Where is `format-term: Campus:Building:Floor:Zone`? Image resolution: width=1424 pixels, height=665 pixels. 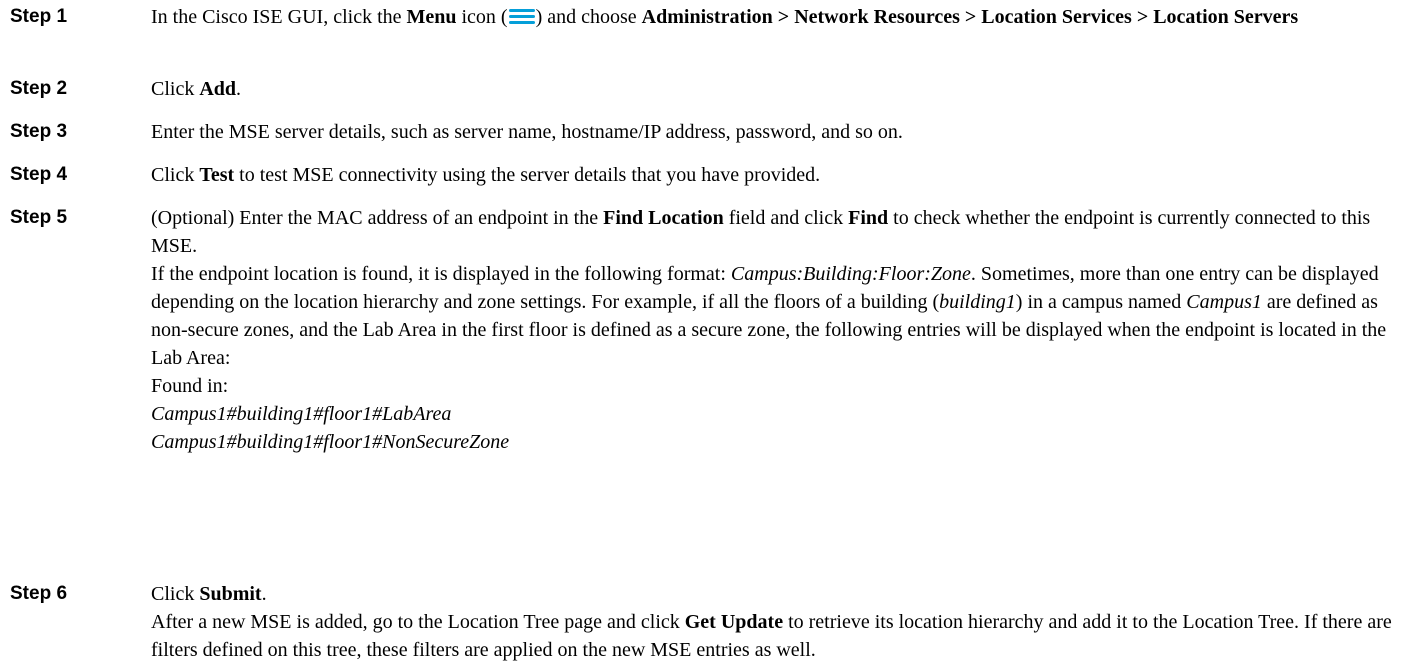 format-term: Campus:Building:Floor:Zone is located at coordinates (850, 274).